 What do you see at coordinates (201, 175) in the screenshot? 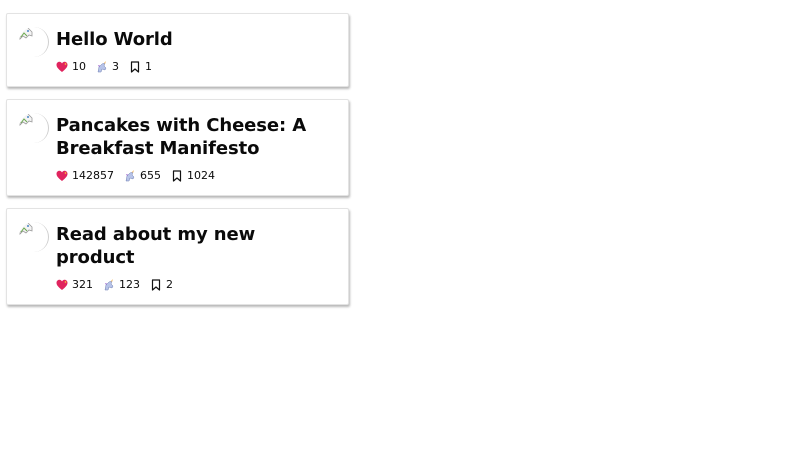
I see `saves-count: 1024` at bounding box center [201, 175].